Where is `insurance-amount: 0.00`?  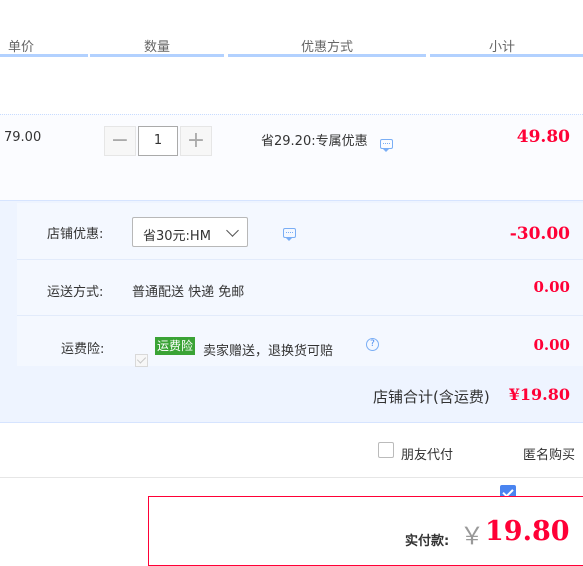
insurance-amount: 0.00 is located at coordinates (551, 345).